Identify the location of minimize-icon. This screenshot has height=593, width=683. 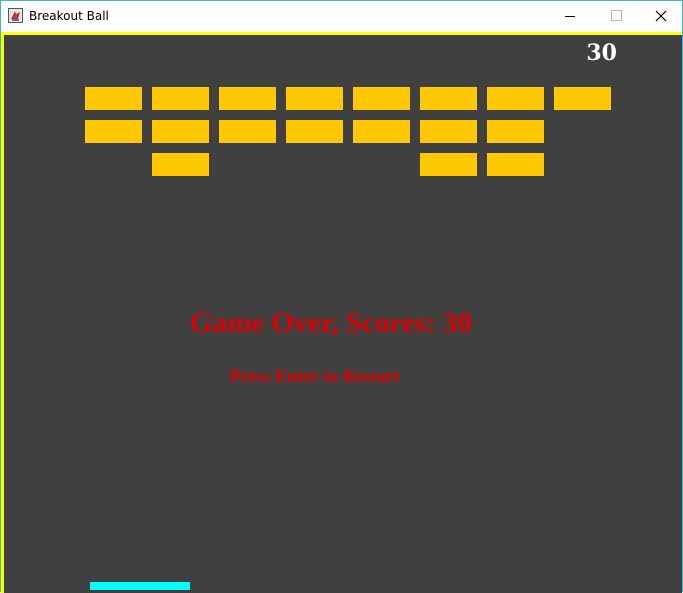
(570, 16).